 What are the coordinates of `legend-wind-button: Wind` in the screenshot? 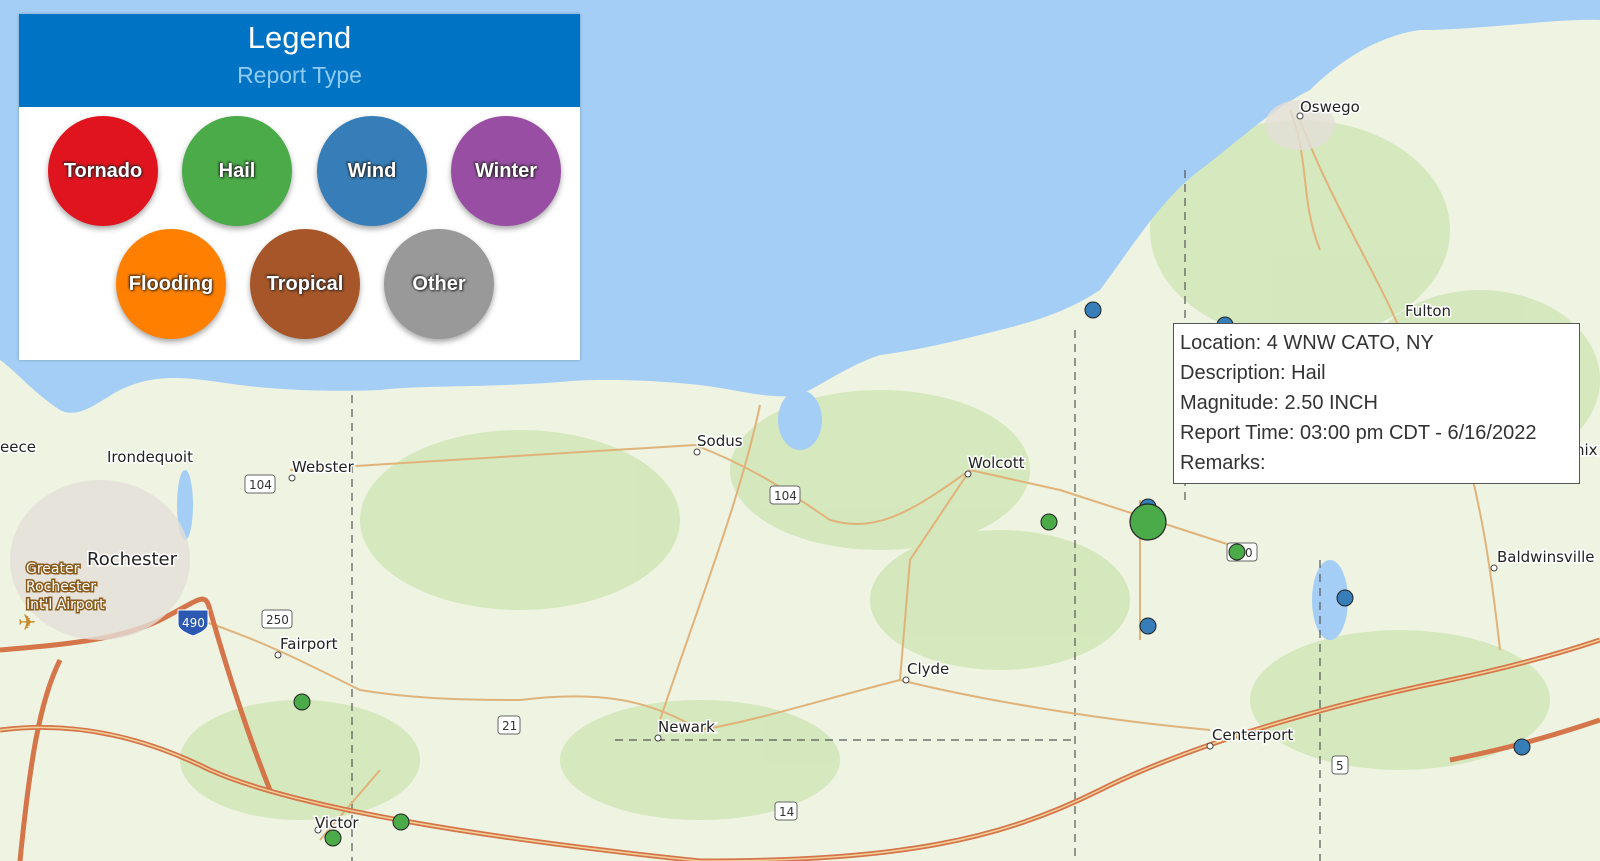 It's located at (372, 171).